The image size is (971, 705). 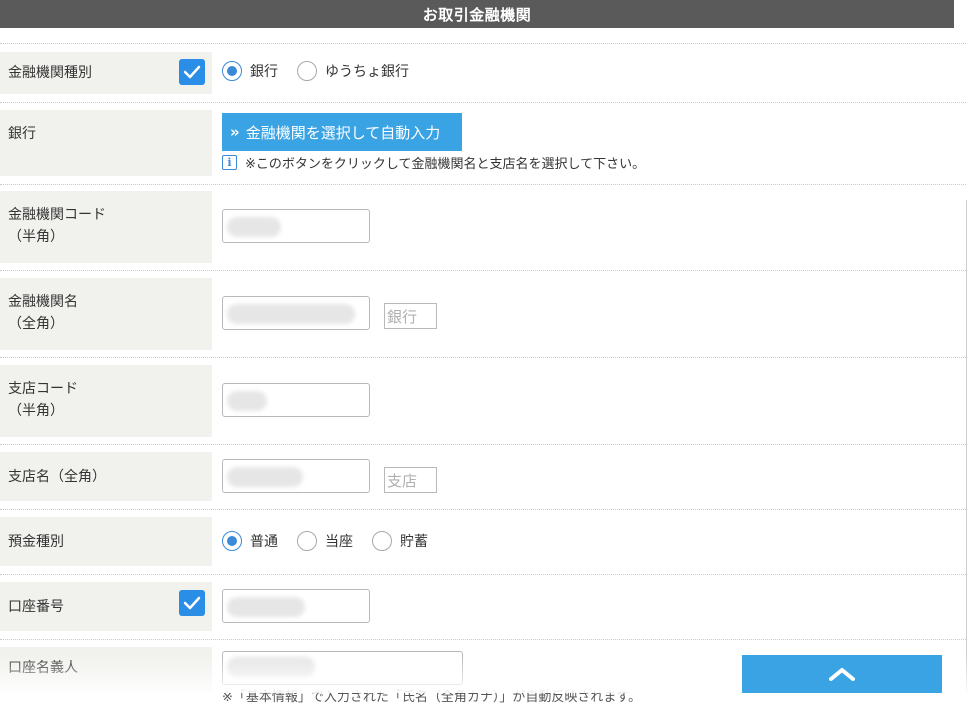 I want to click on label-bank-code: 金融機関コード （半角）, so click(x=106, y=227).